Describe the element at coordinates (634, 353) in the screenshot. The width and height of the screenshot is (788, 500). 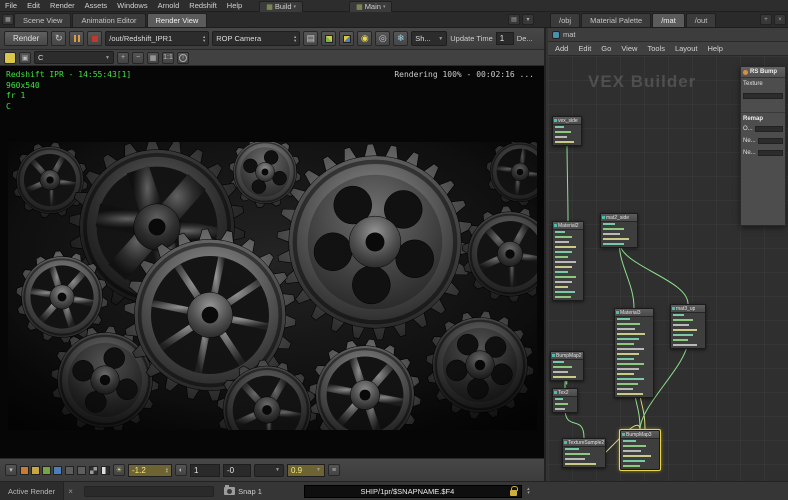
I see `node-material3: Material3` at that location.